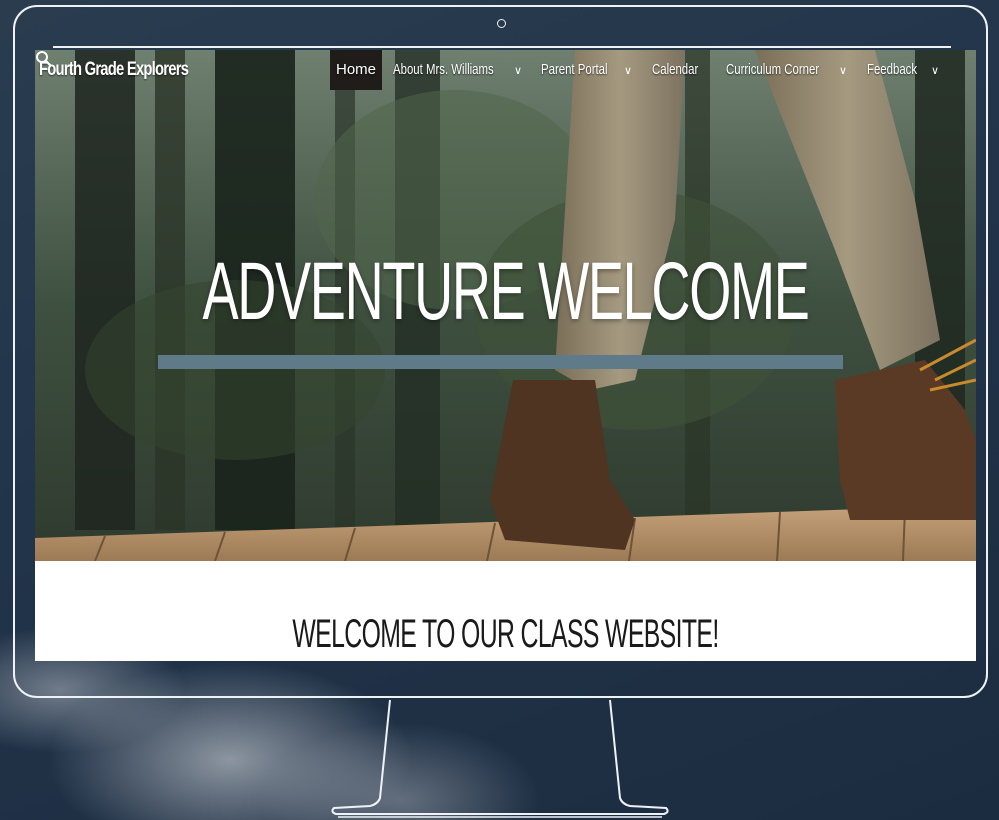 This screenshot has width=999, height=820. What do you see at coordinates (892, 70) in the screenshot?
I see `nav-item-feedback: Feedback` at bounding box center [892, 70].